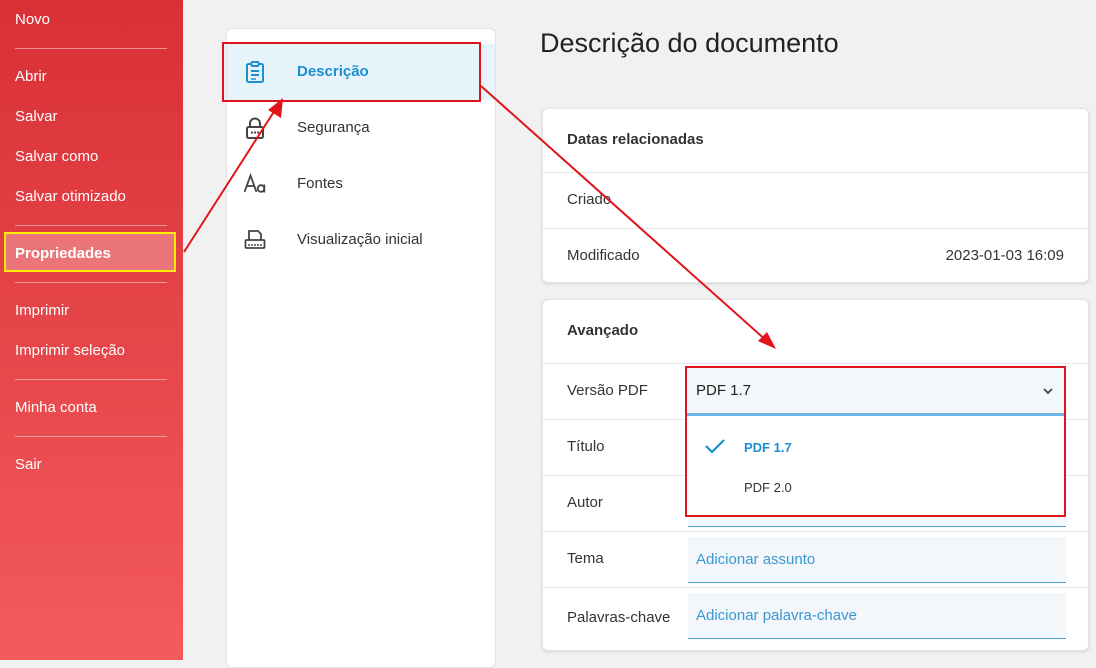  Describe the element at coordinates (877, 560) in the screenshot. I see `subject-field: Adicionar assunto` at that location.